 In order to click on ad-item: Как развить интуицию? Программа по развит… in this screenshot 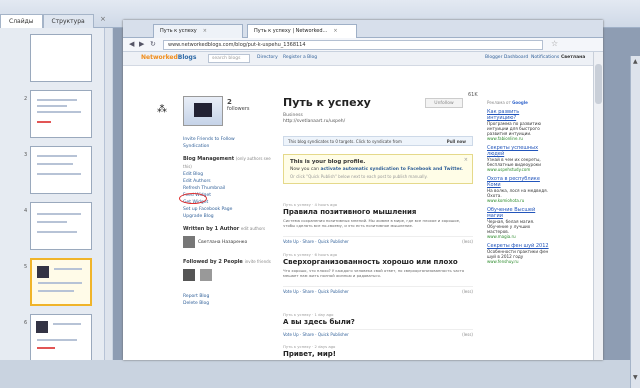, I will do `click(518, 125)`.